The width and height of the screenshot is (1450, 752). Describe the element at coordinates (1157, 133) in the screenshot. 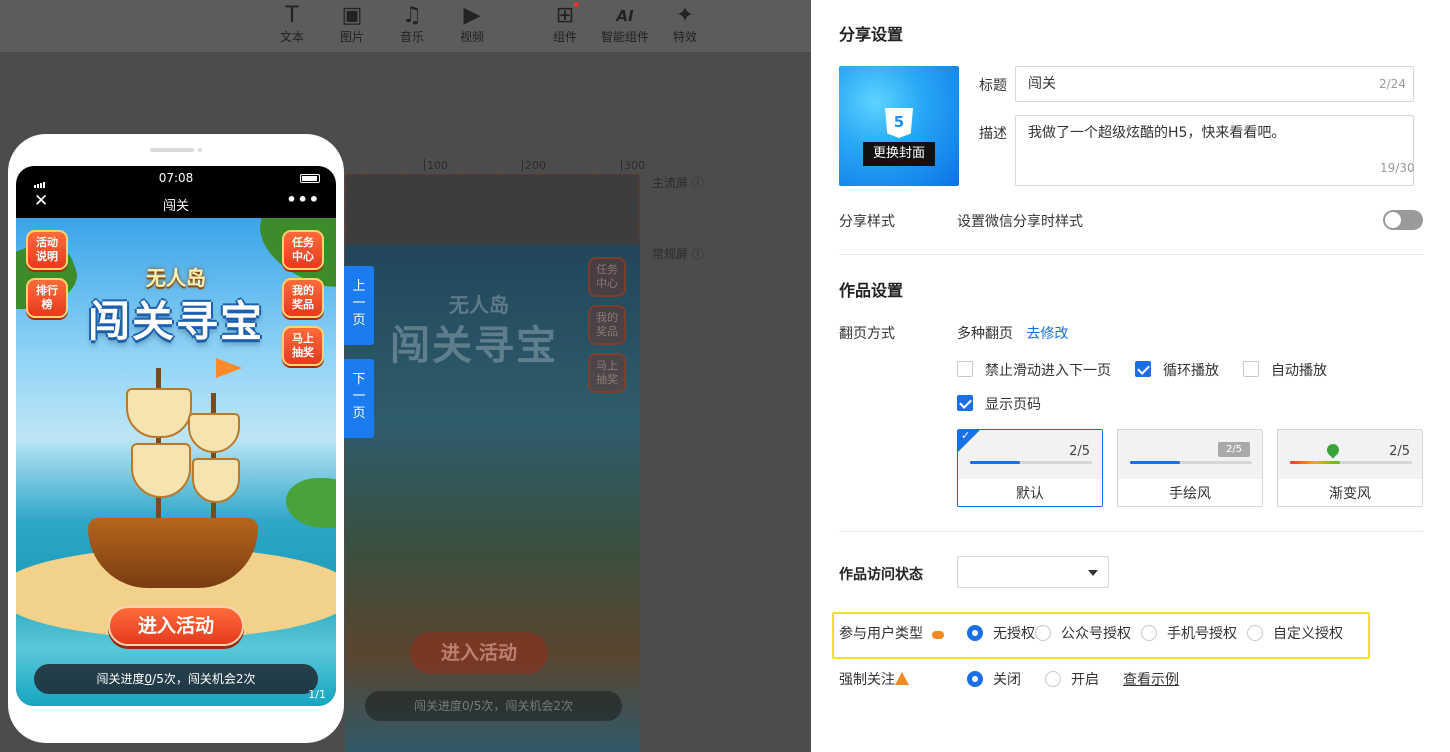

I see `description-value: 我做了一个超级炫酷的H5，快来看看吧。` at that location.